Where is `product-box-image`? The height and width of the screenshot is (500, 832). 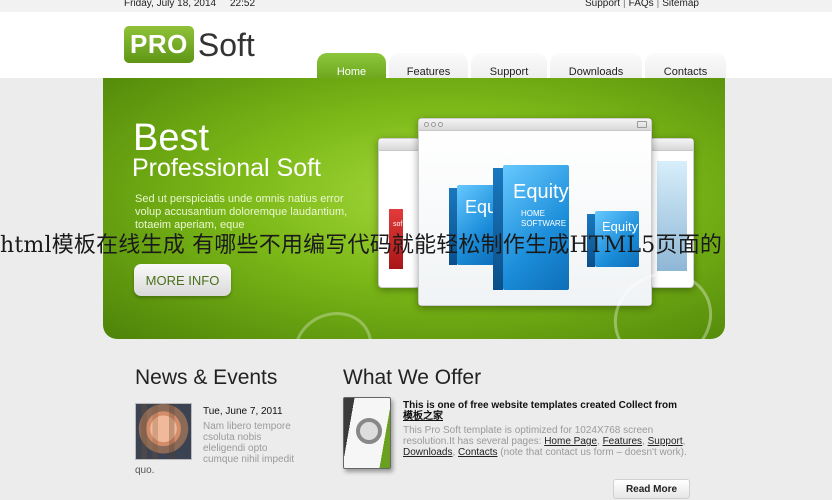 product-box-image is located at coordinates (367, 433).